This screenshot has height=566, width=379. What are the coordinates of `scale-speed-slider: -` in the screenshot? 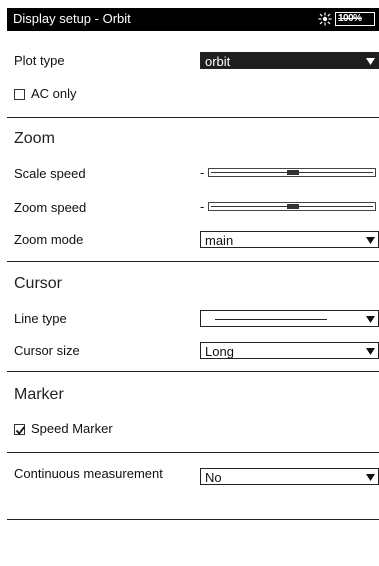 It's located at (289, 173).